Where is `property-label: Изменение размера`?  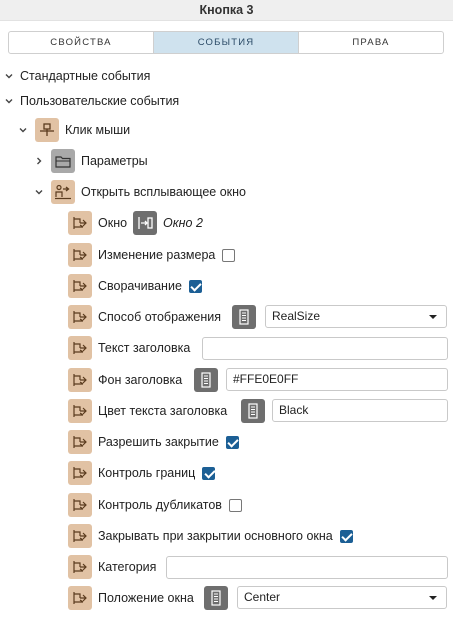
property-label: Изменение размера is located at coordinates (157, 255).